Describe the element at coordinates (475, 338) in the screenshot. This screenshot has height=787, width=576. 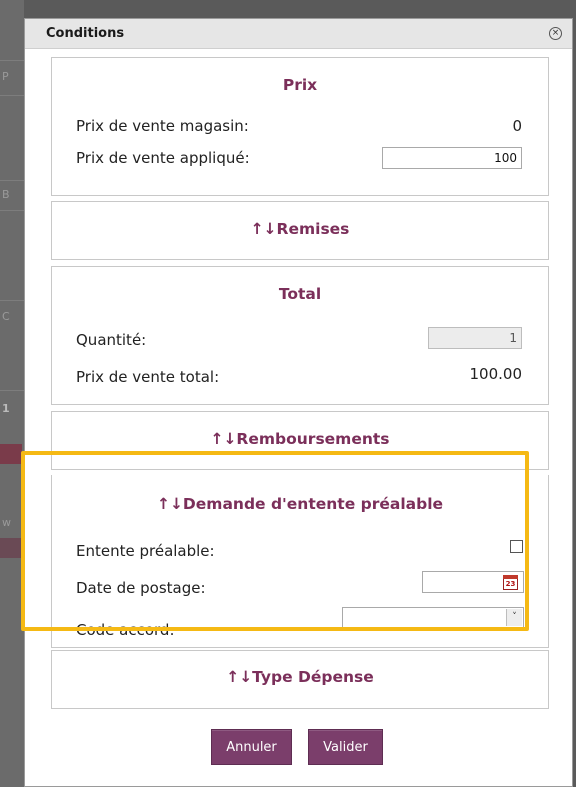
I see `quantity-input: 1` at that location.